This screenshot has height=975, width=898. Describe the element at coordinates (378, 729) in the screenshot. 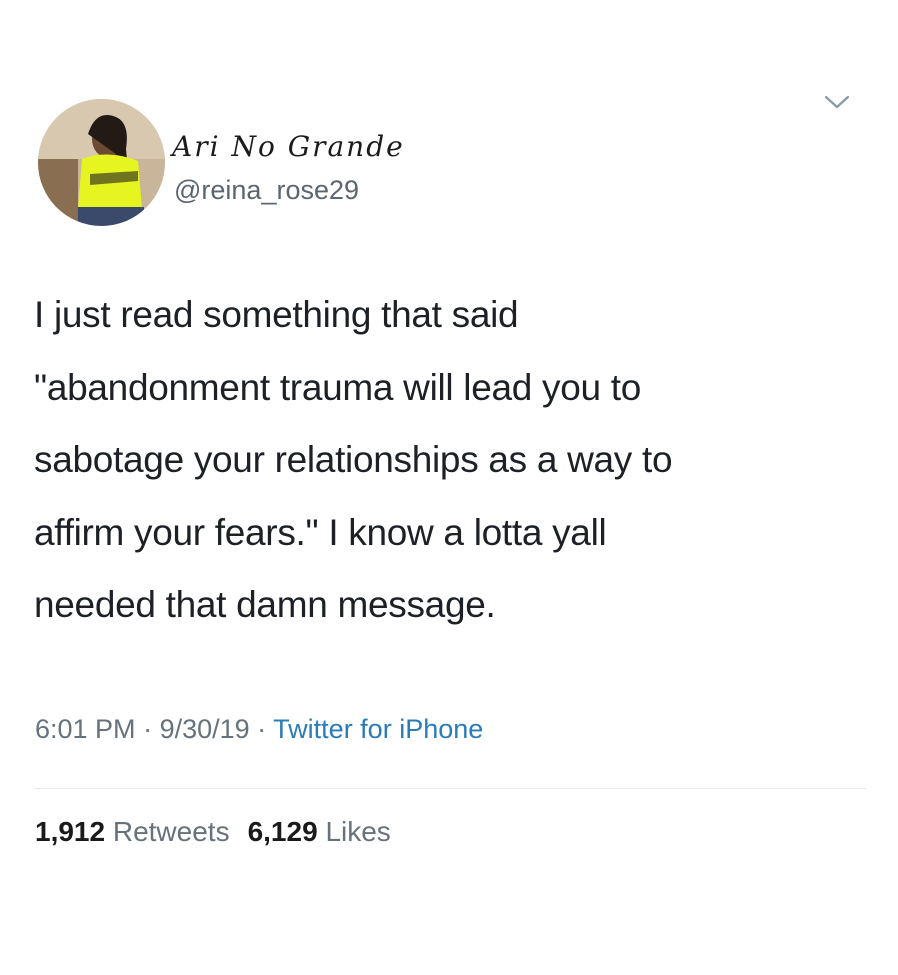

I see `tweet-source-link: Twitter for iPhone` at that location.